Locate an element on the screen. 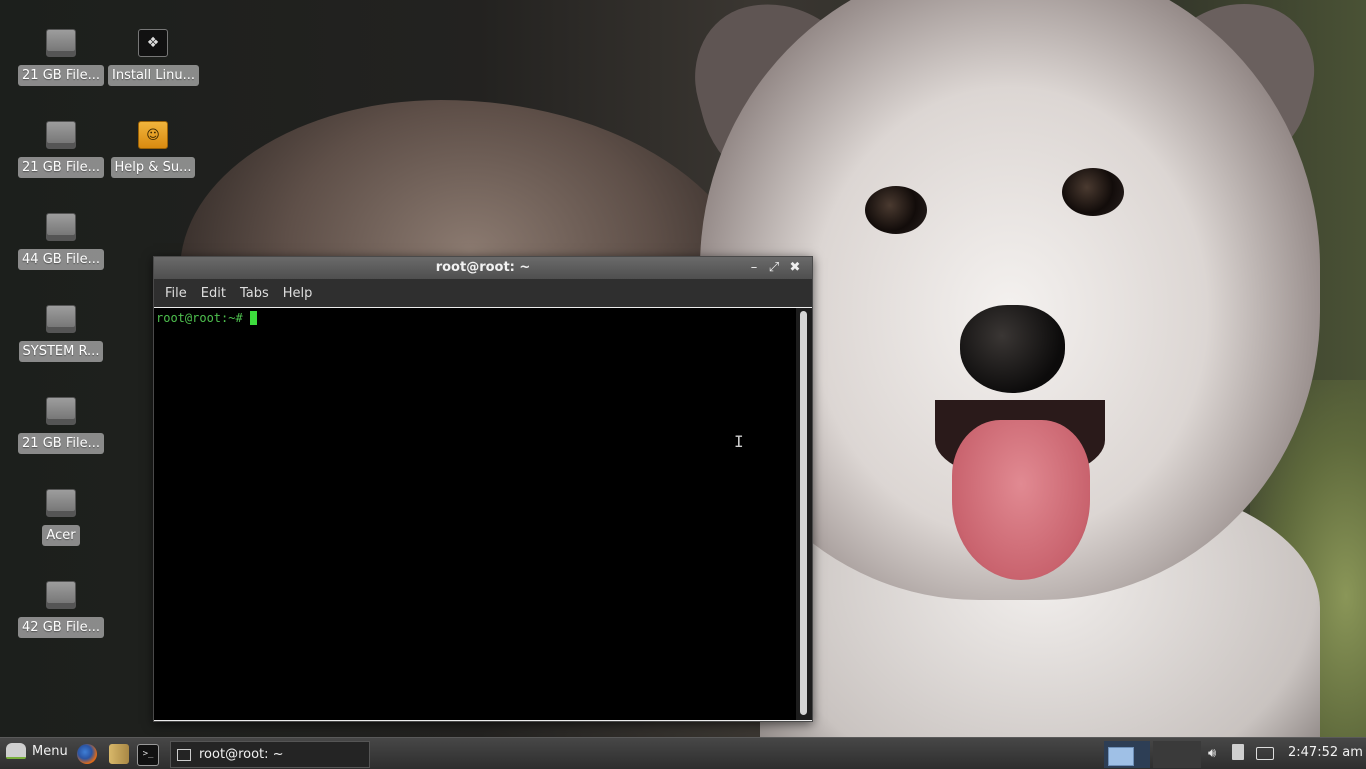 The height and width of the screenshot is (769, 1366). prompt-text: root@root:~# is located at coordinates (203, 318).